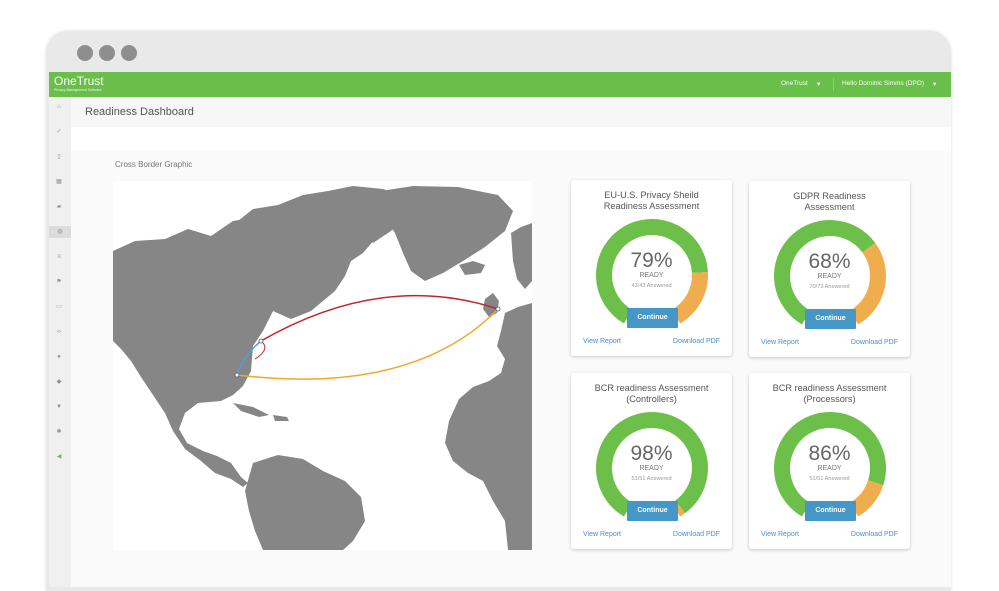 The image size is (999, 591). Describe the element at coordinates (59, 357) in the screenshot. I see `user-icon: ●` at that location.